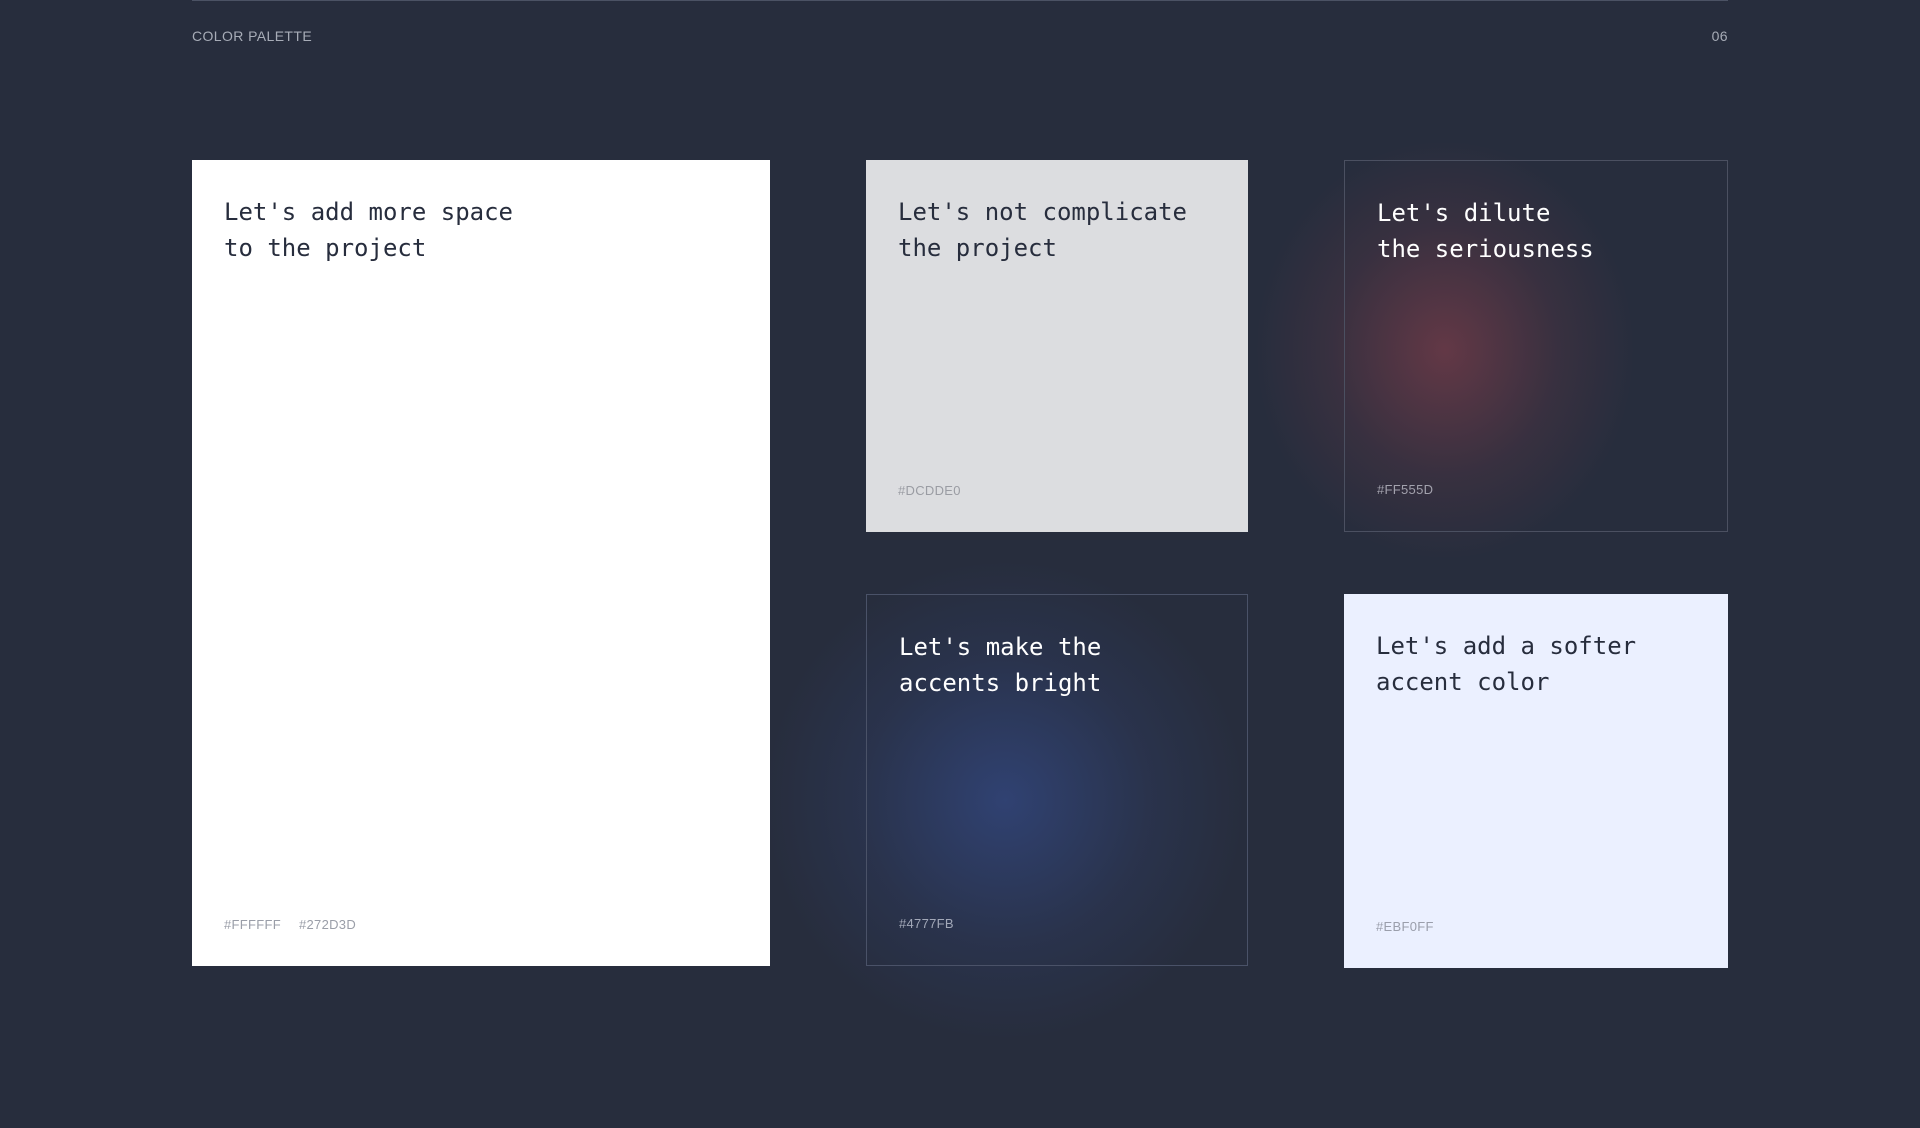  Describe the element at coordinates (960, 0) in the screenshot. I see `top-divider` at that location.